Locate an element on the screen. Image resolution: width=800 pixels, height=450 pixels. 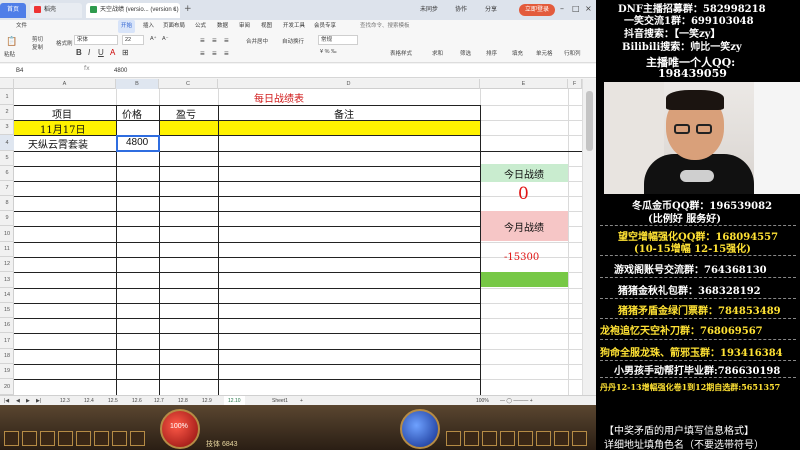
format-painter-button: 格式刷 is located at coordinates (64, 43).